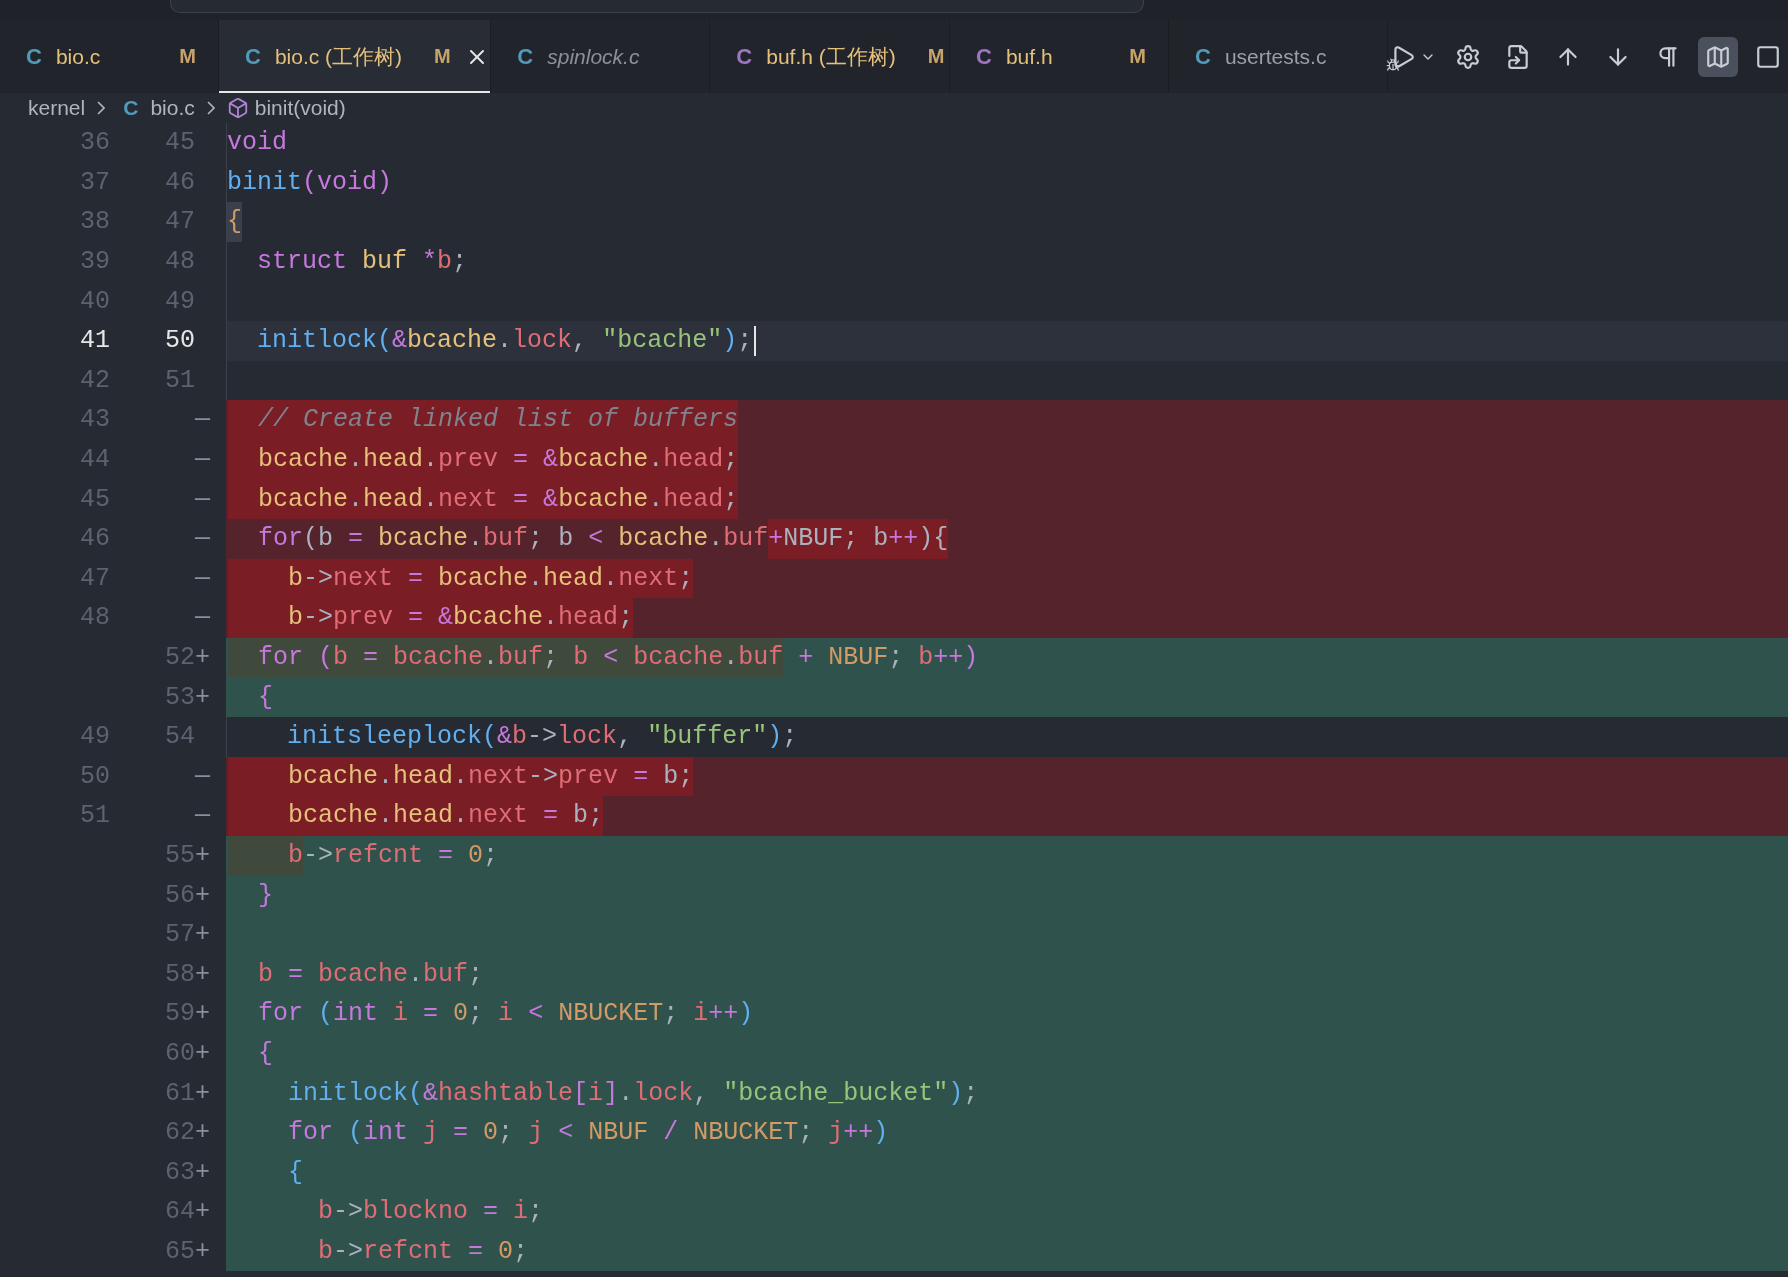 Image resolution: width=1788 pixels, height=1277 pixels. What do you see at coordinates (179, 1014) in the screenshot?
I see `line-number: 59` at bounding box center [179, 1014].